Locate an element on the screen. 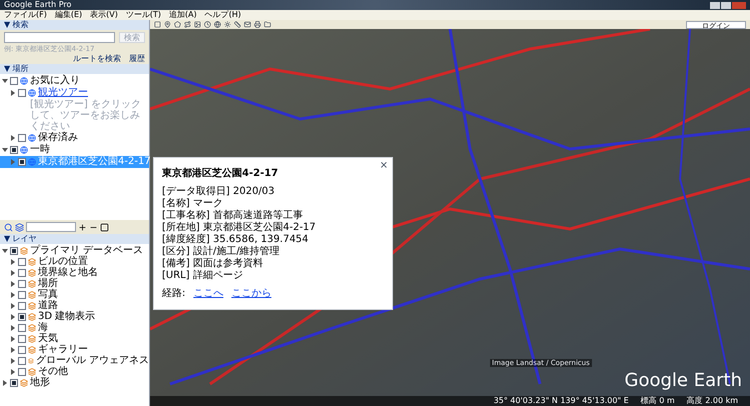 This screenshot has width=750, height=406. menu-item: ファイル(F) is located at coordinates (25, 15).